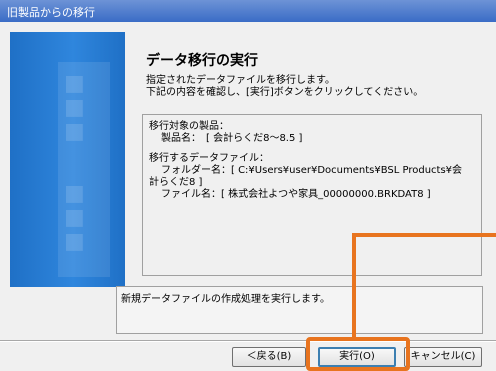  What do you see at coordinates (74, 107) in the screenshot?
I see `sidebar-watermark-top: ■ ■ ■` at bounding box center [74, 107].